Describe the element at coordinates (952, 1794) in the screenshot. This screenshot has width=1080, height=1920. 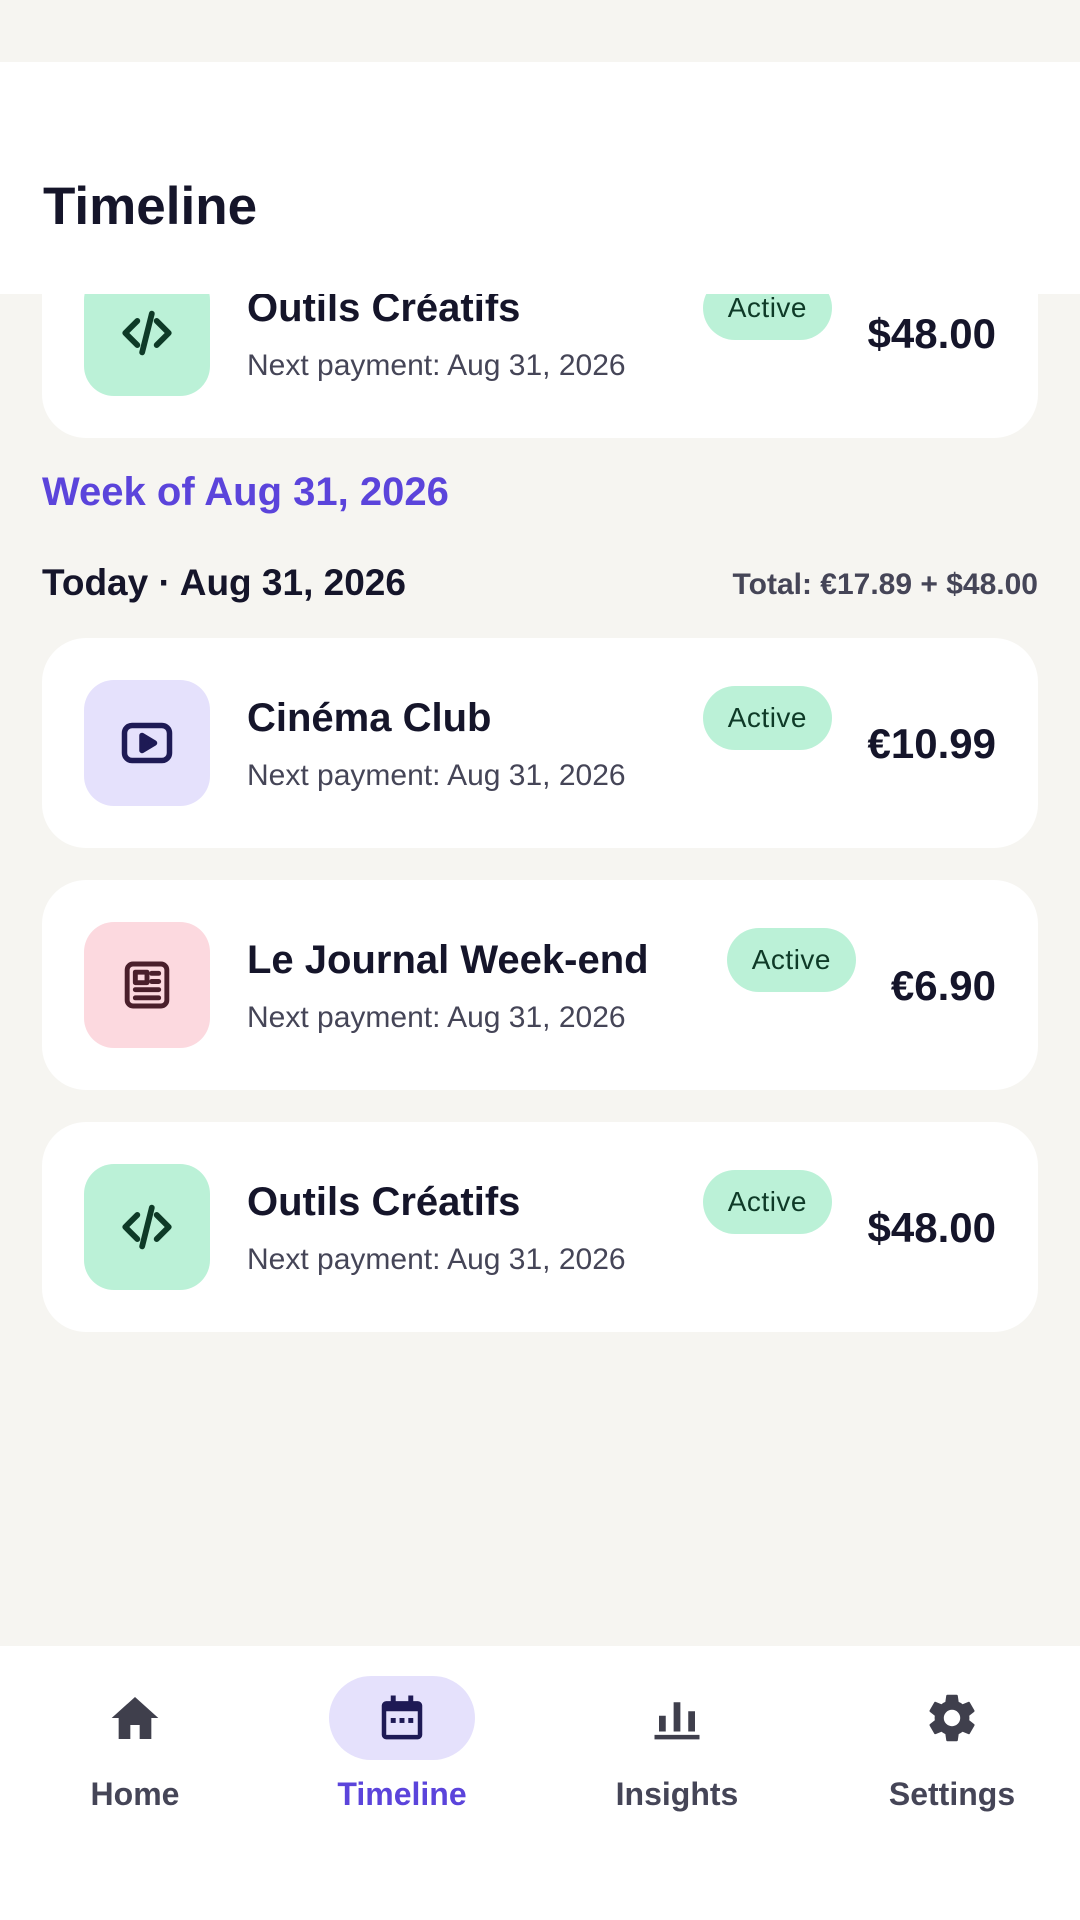
I see `nav-label: Settings` at that location.